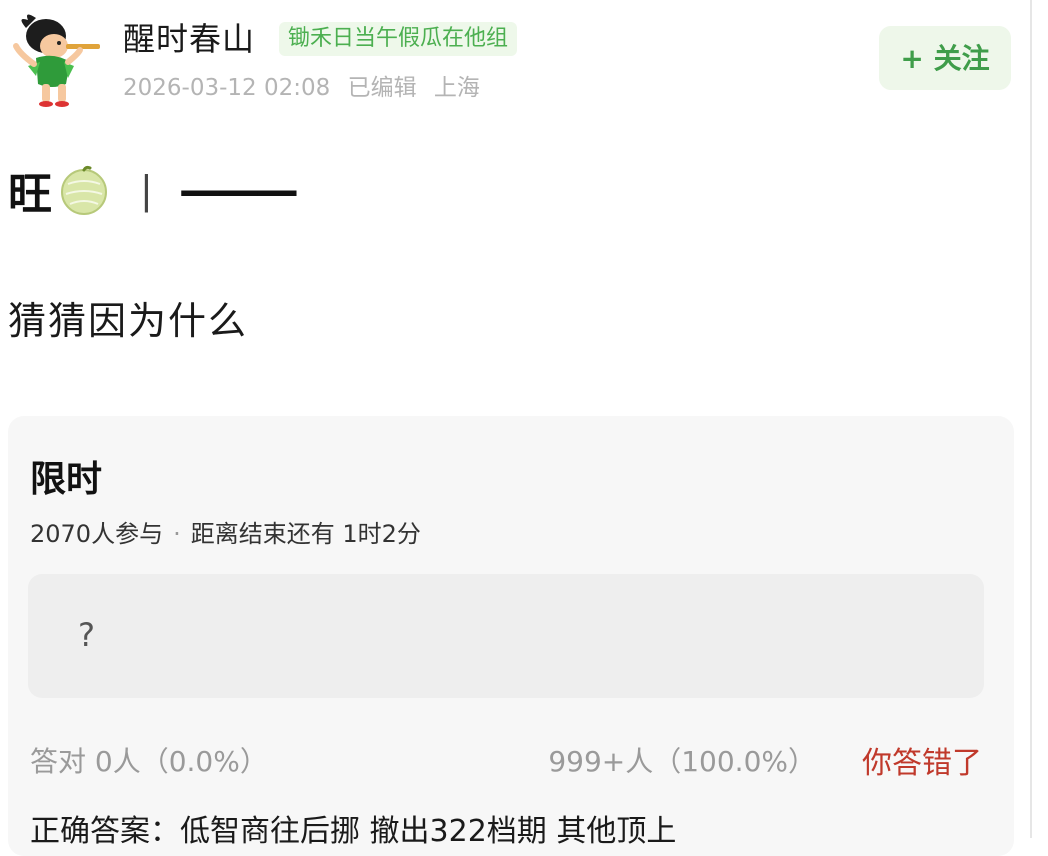  I want to click on quiz-title: 限时, so click(66, 479).